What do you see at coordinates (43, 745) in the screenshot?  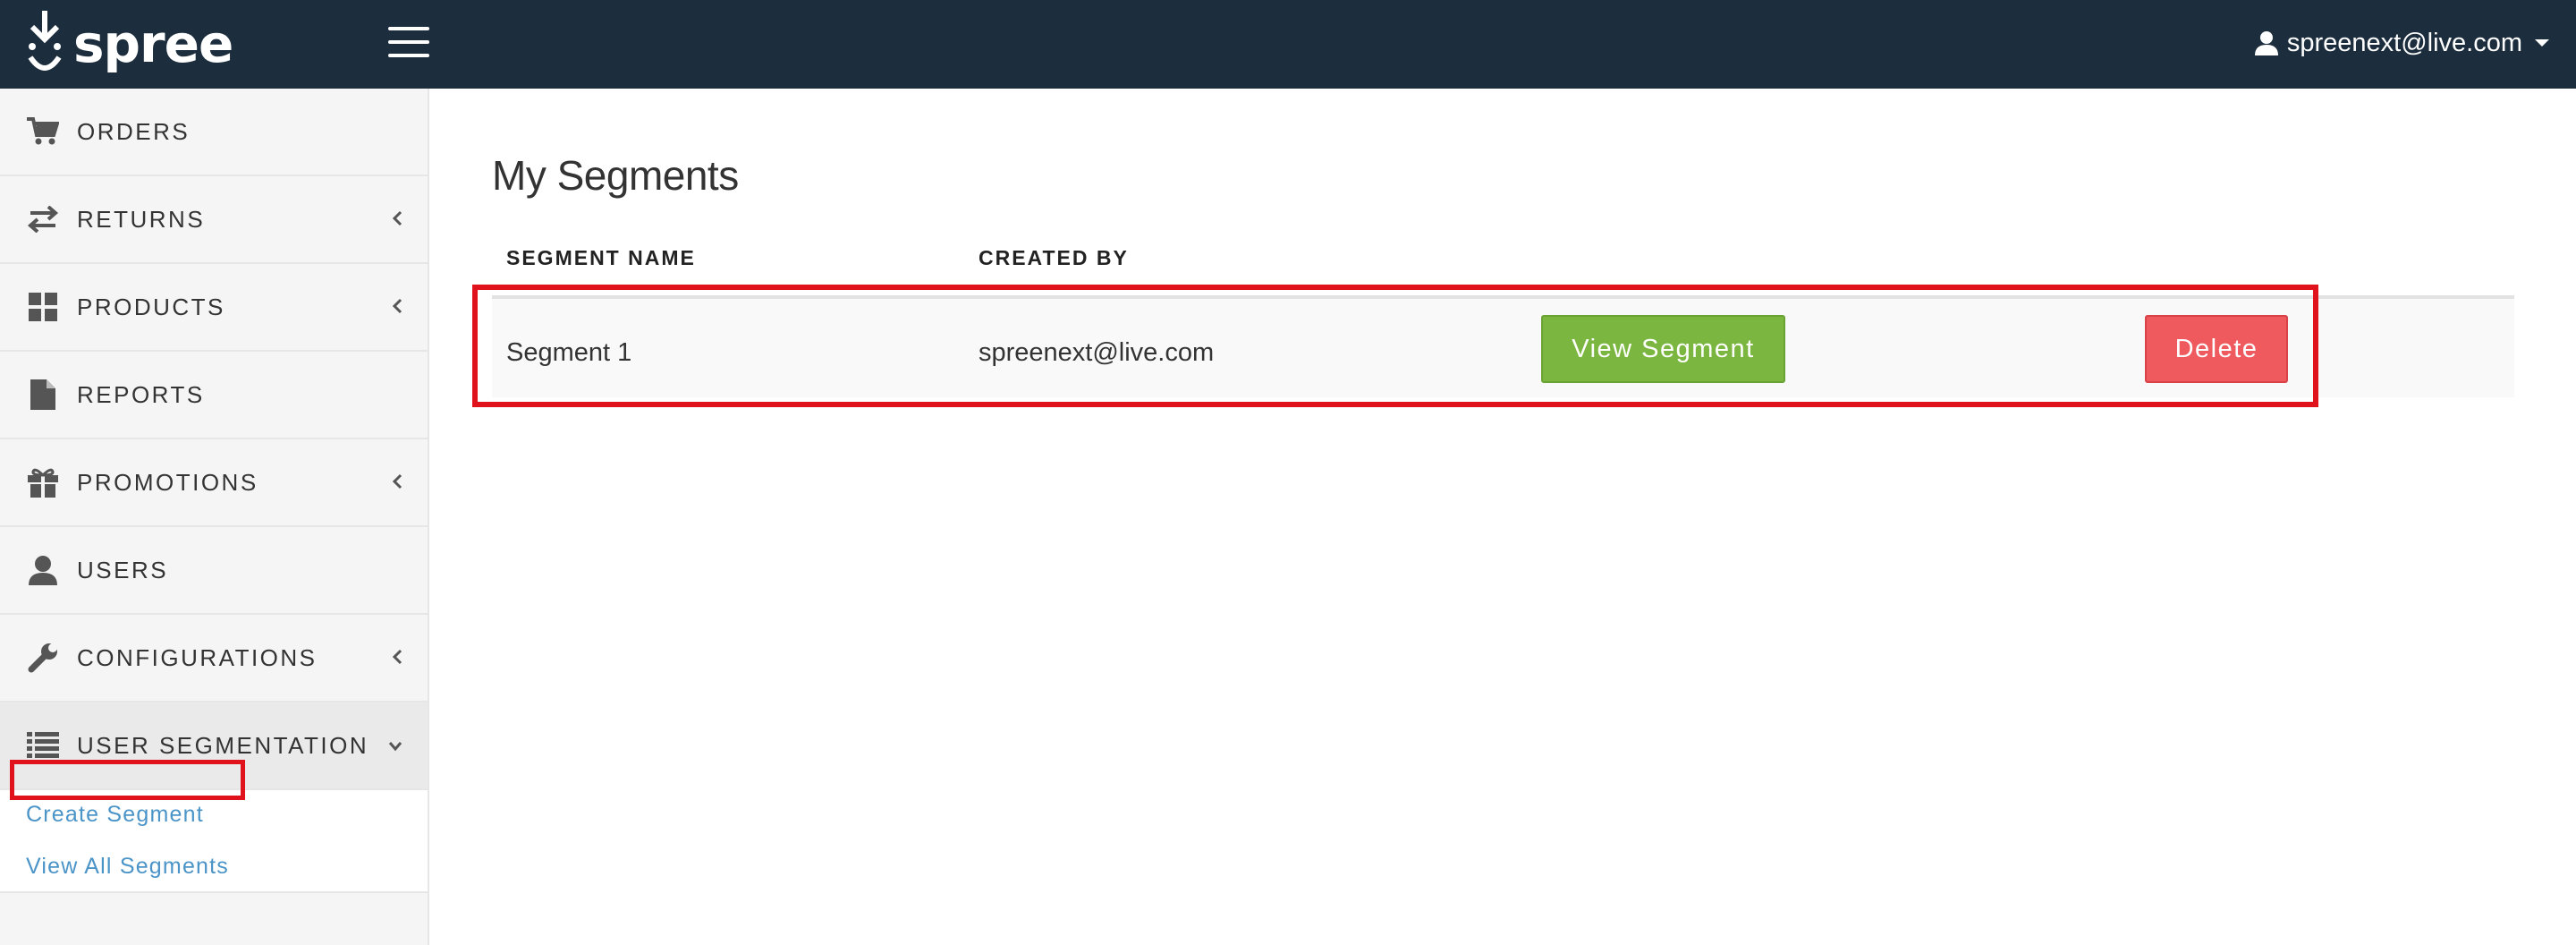 I see `list-icon` at bounding box center [43, 745].